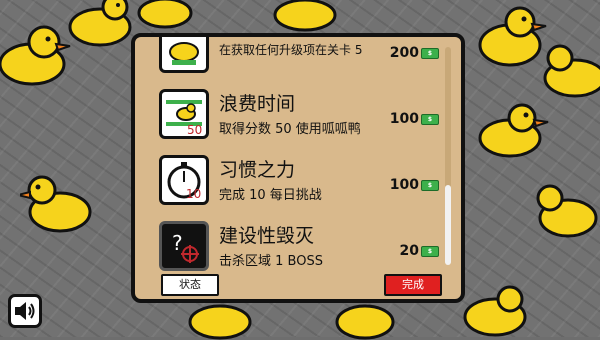 The image size is (600, 340). What do you see at coordinates (448, 225) in the screenshot?
I see `scrollbar-thumb` at bounding box center [448, 225].